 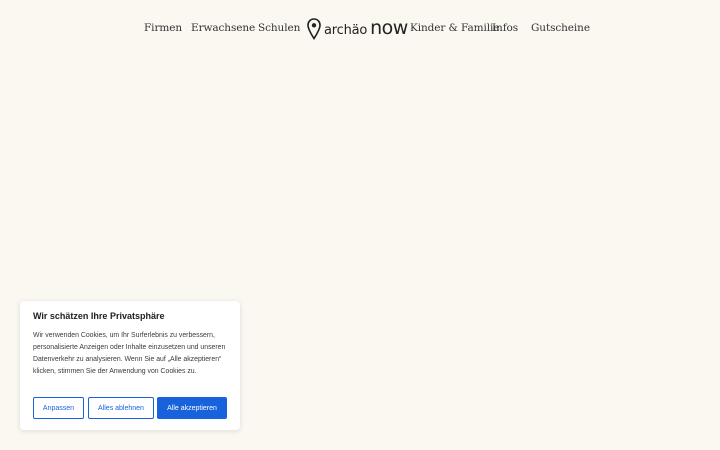 What do you see at coordinates (389, 28) in the screenshot?
I see `logo-text-now: now` at bounding box center [389, 28].